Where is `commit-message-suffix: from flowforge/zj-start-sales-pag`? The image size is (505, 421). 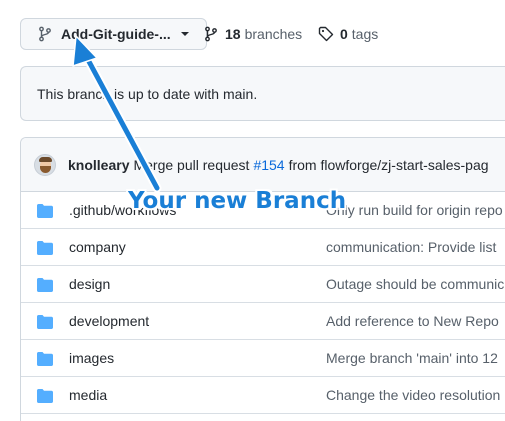 commit-message-suffix: from flowforge/zj-start-sales-pag is located at coordinates (389, 165).